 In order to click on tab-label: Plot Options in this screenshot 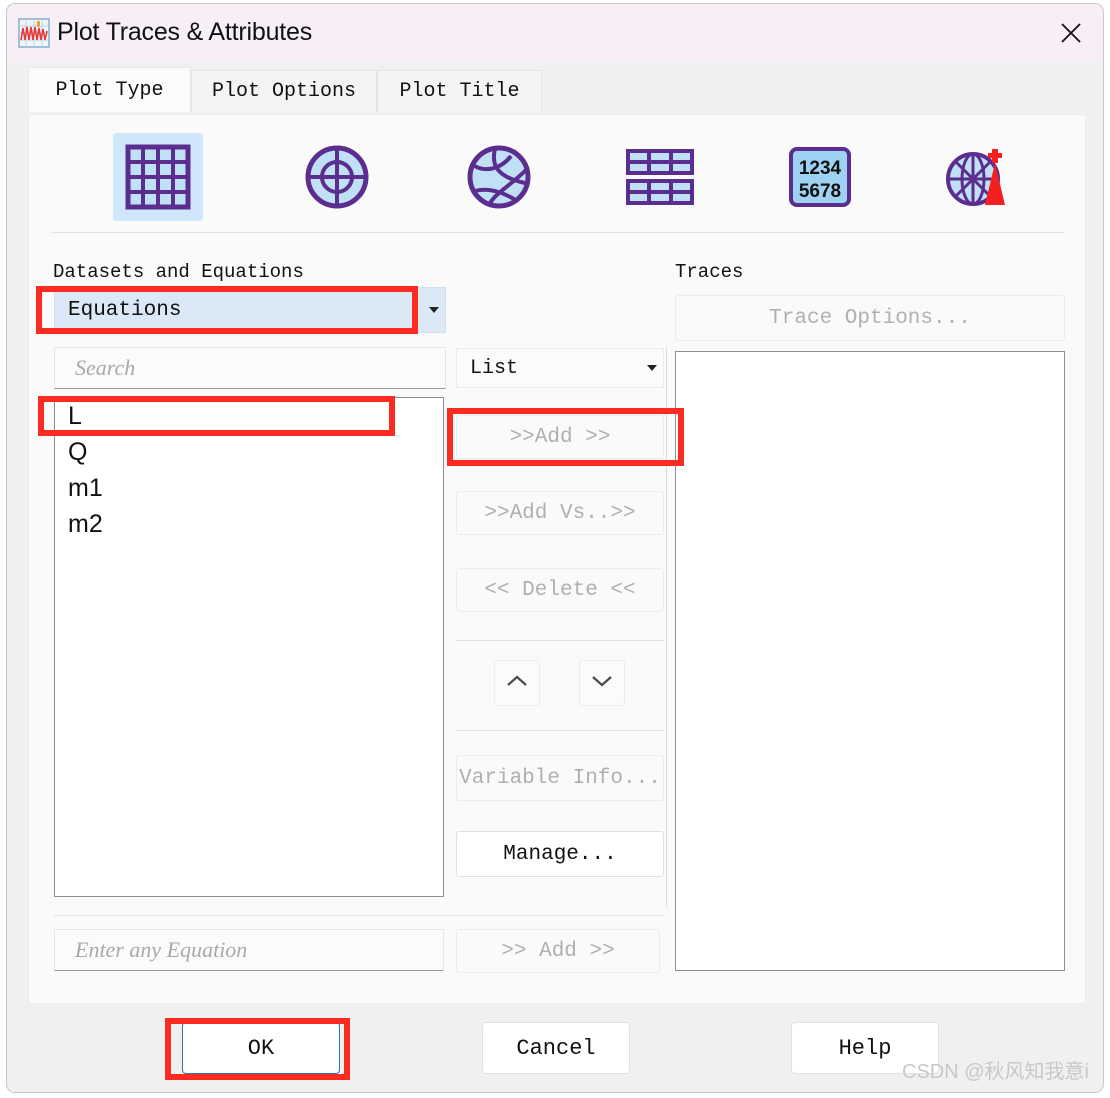, I will do `click(284, 91)`.